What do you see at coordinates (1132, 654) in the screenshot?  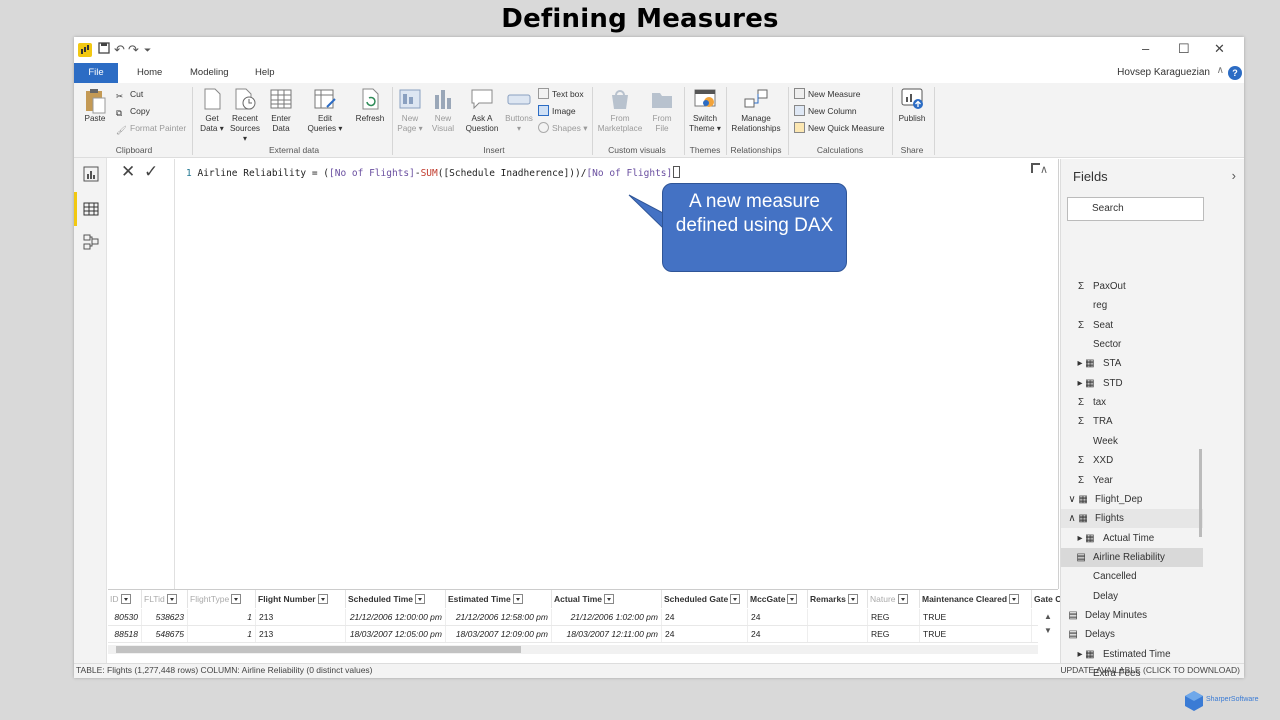 I see `field-item: ▸ ▦ Estimated Time` at bounding box center [1132, 654].